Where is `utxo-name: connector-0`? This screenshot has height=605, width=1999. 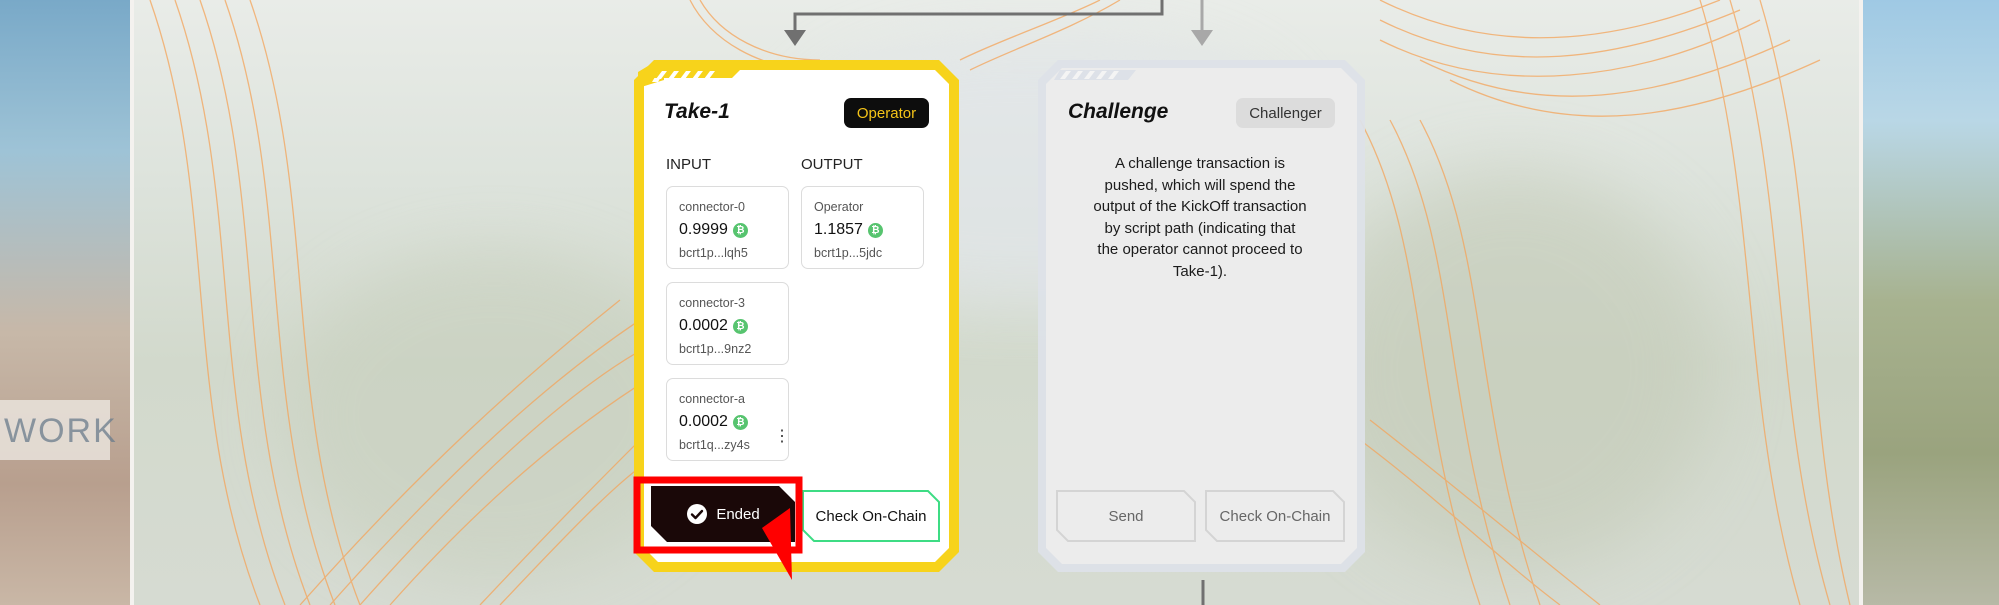
utxo-name: connector-0 is located at coordinates (712, 207).